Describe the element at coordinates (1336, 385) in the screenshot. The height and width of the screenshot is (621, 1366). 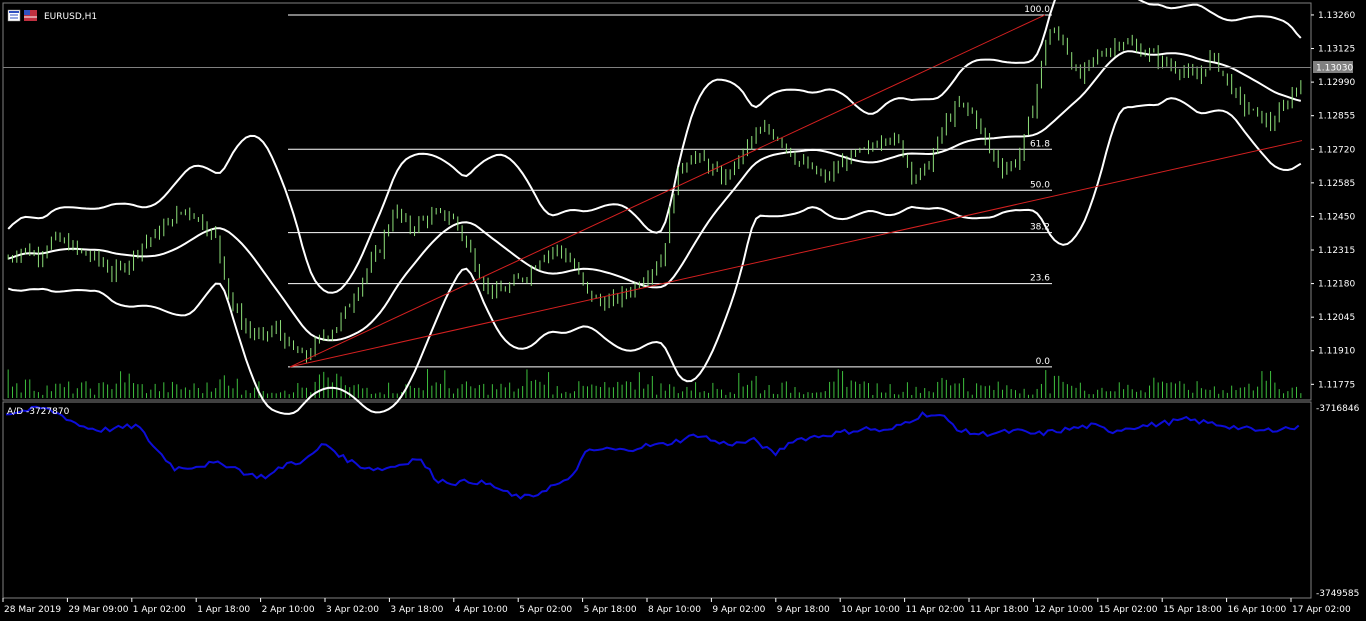
I see `price-tick-label: 1.11775` at that location.